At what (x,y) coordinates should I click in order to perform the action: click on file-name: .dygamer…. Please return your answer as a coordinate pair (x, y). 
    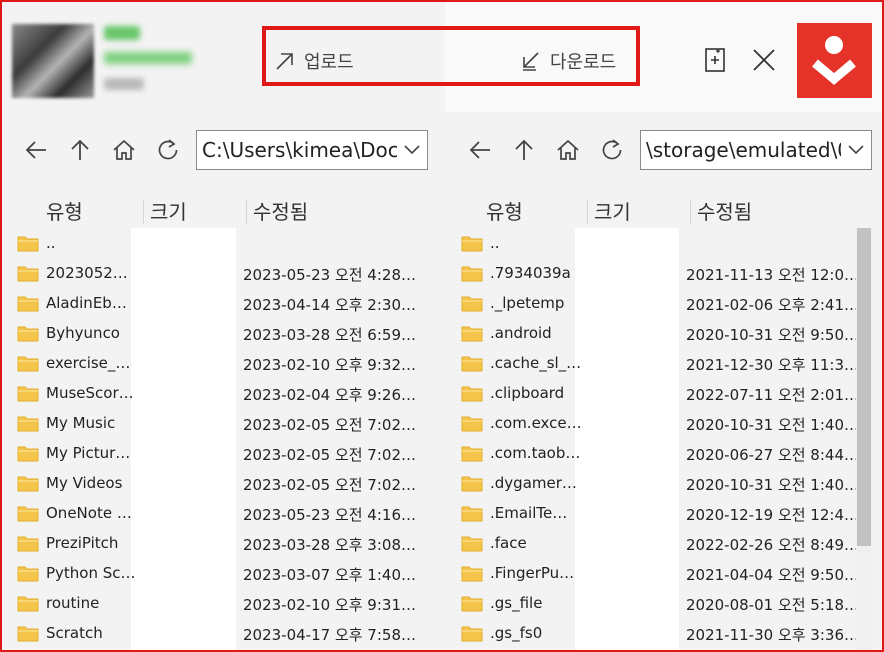
    Looking at the image, I should click on (533, 483).